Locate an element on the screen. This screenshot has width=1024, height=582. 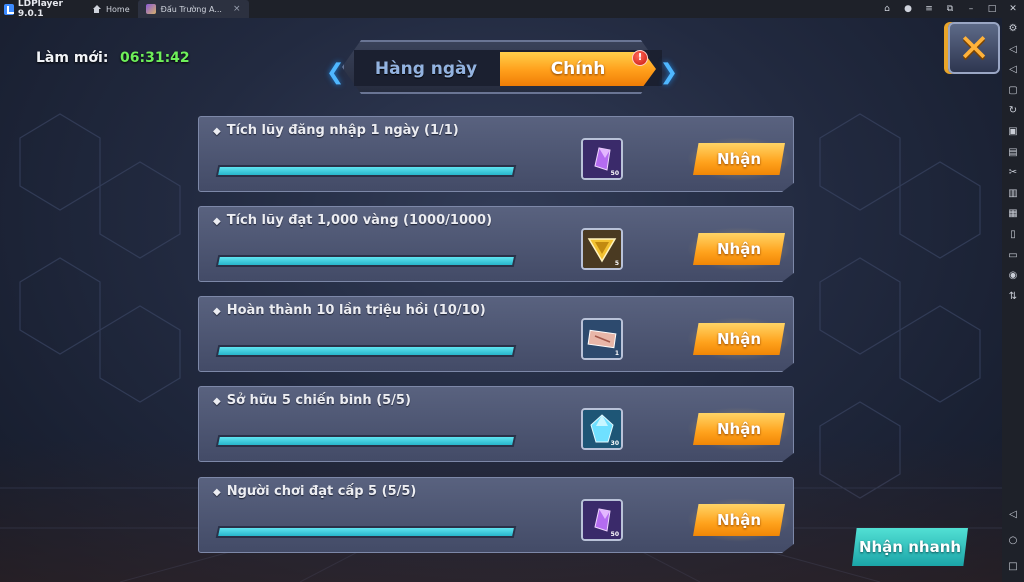
task-title-text: Tích lũy đăng nhập 1 ngày (1/1) is located at coordinates (342, 130).